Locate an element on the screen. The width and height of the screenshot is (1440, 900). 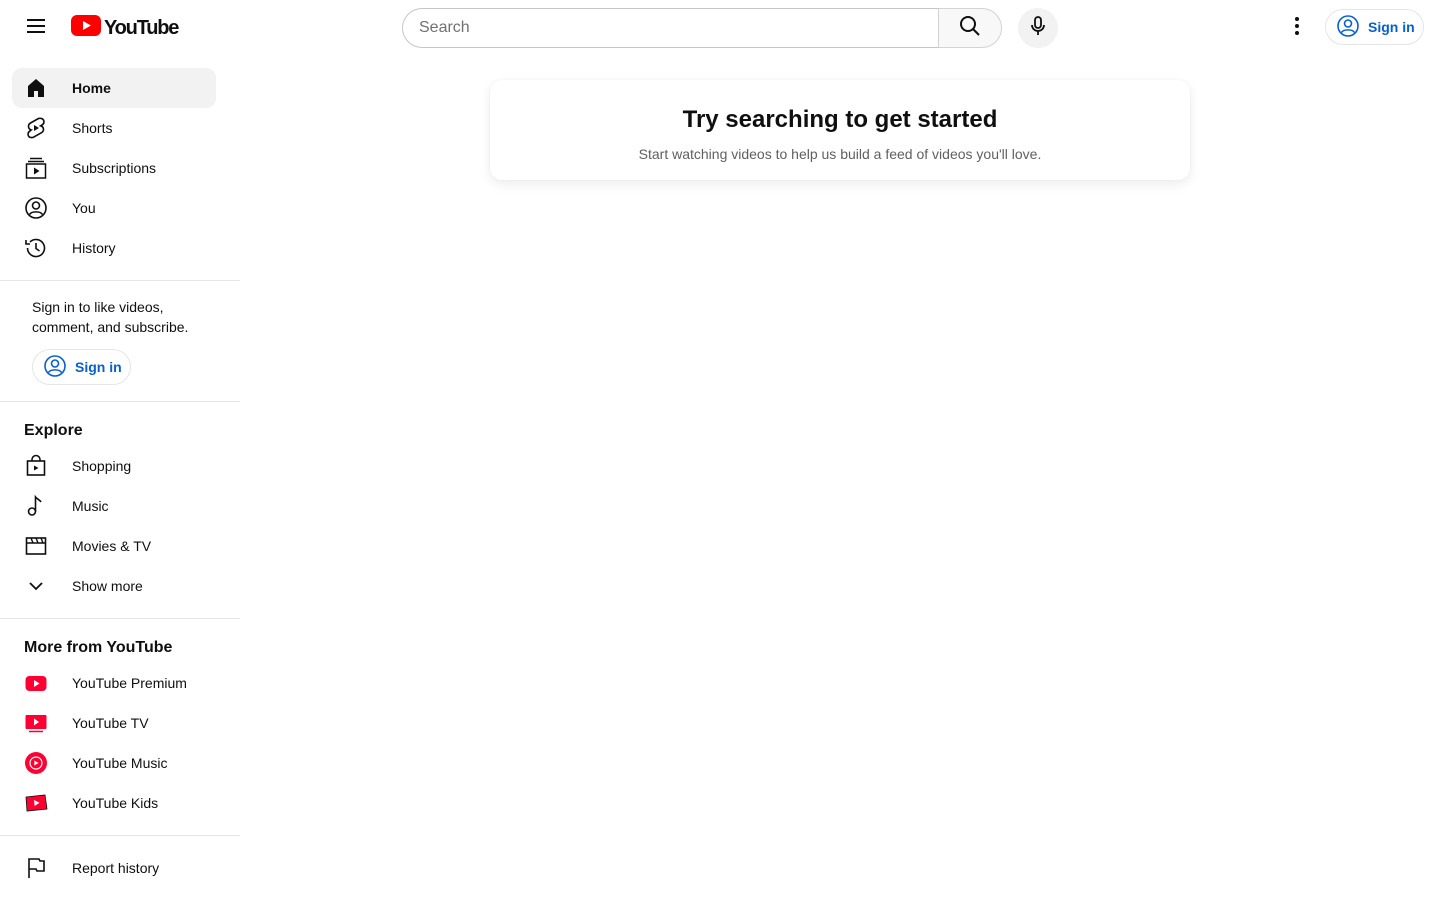
search-icon is located at coordinates (970, 28).